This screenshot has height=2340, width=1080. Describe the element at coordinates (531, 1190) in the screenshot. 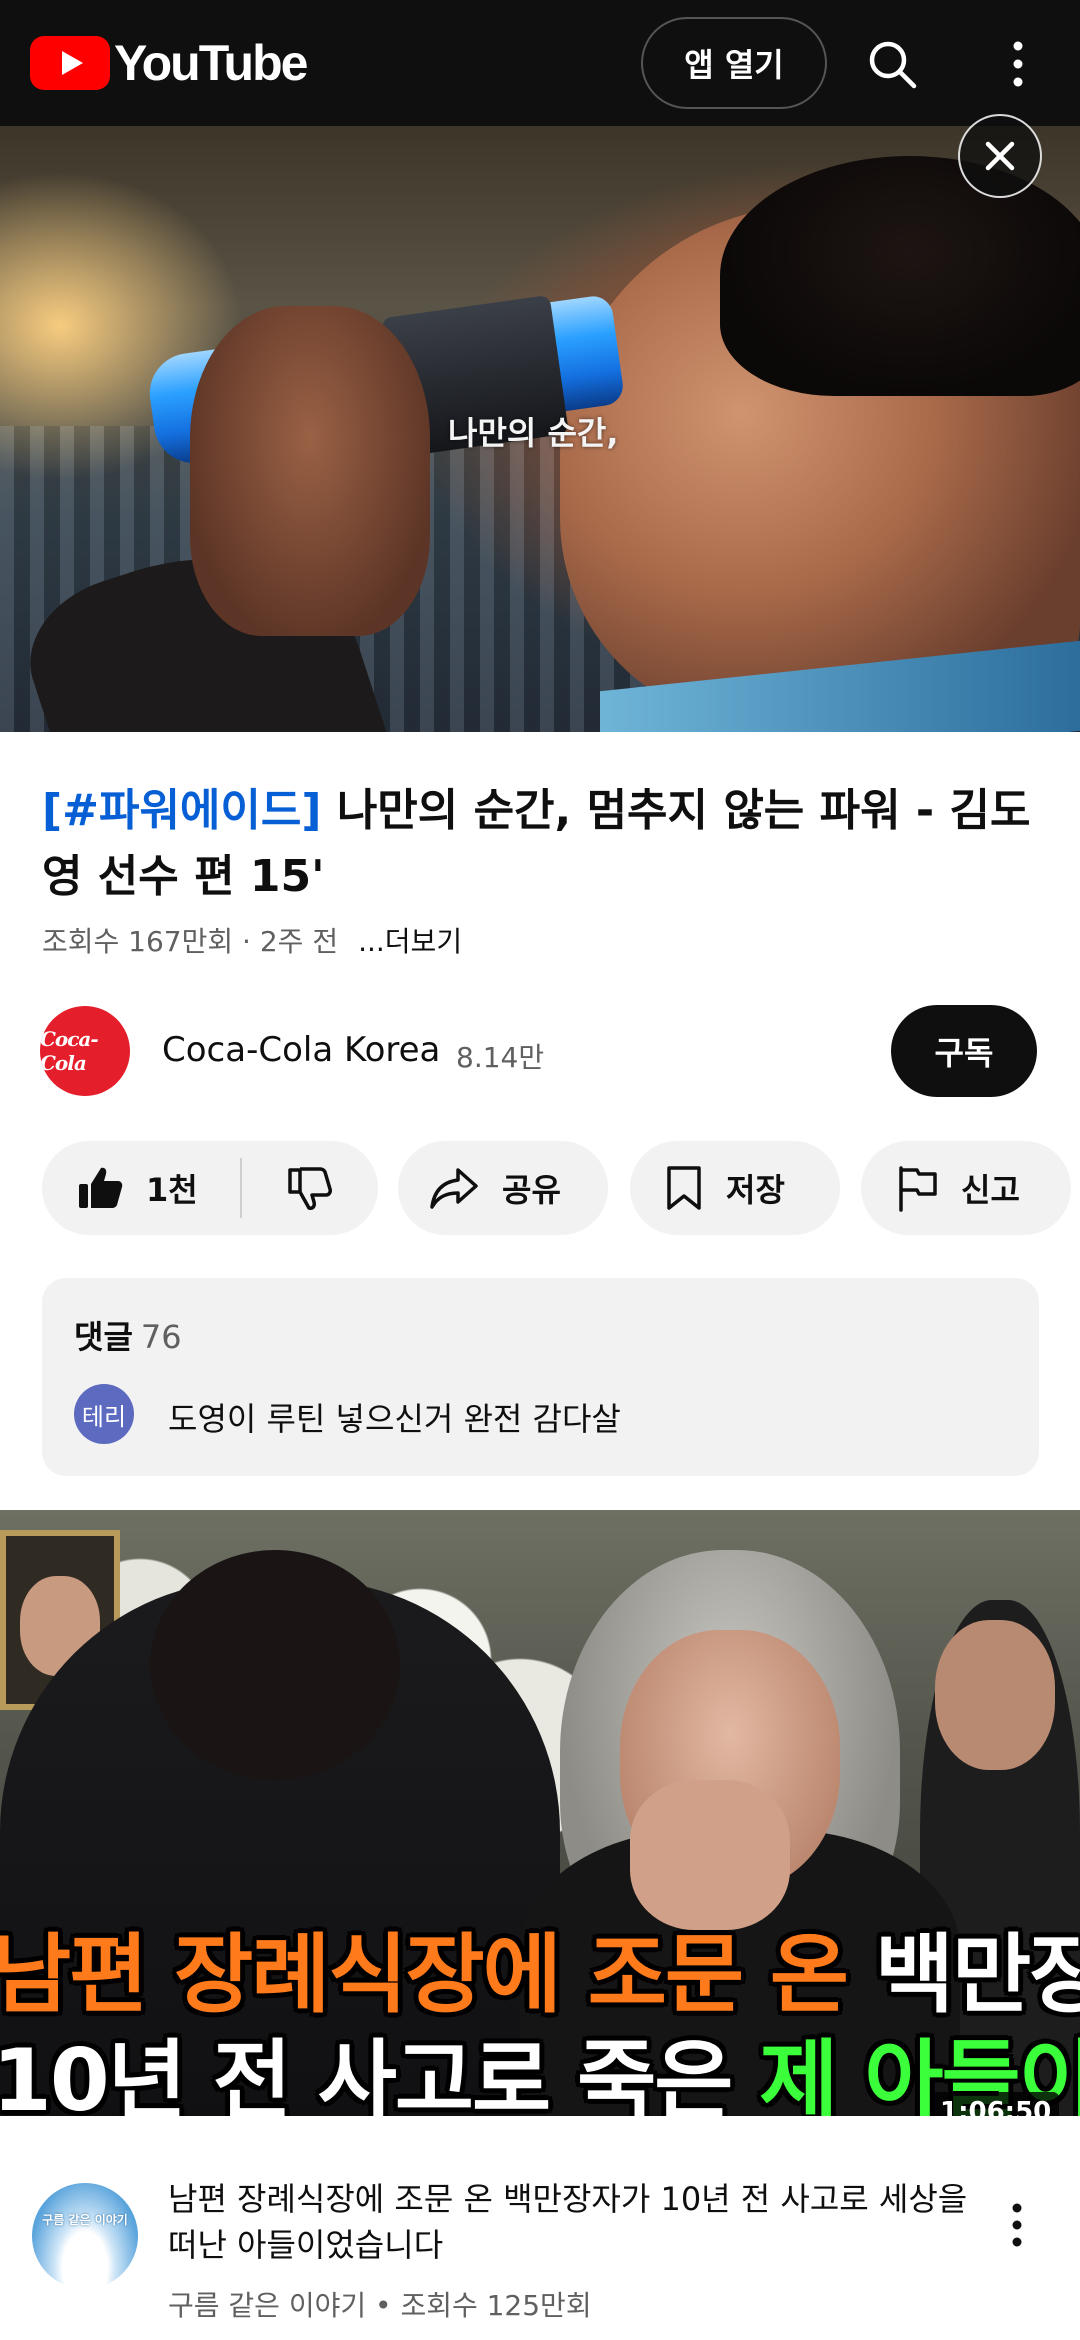

I see `share-label: 공유` at that location.